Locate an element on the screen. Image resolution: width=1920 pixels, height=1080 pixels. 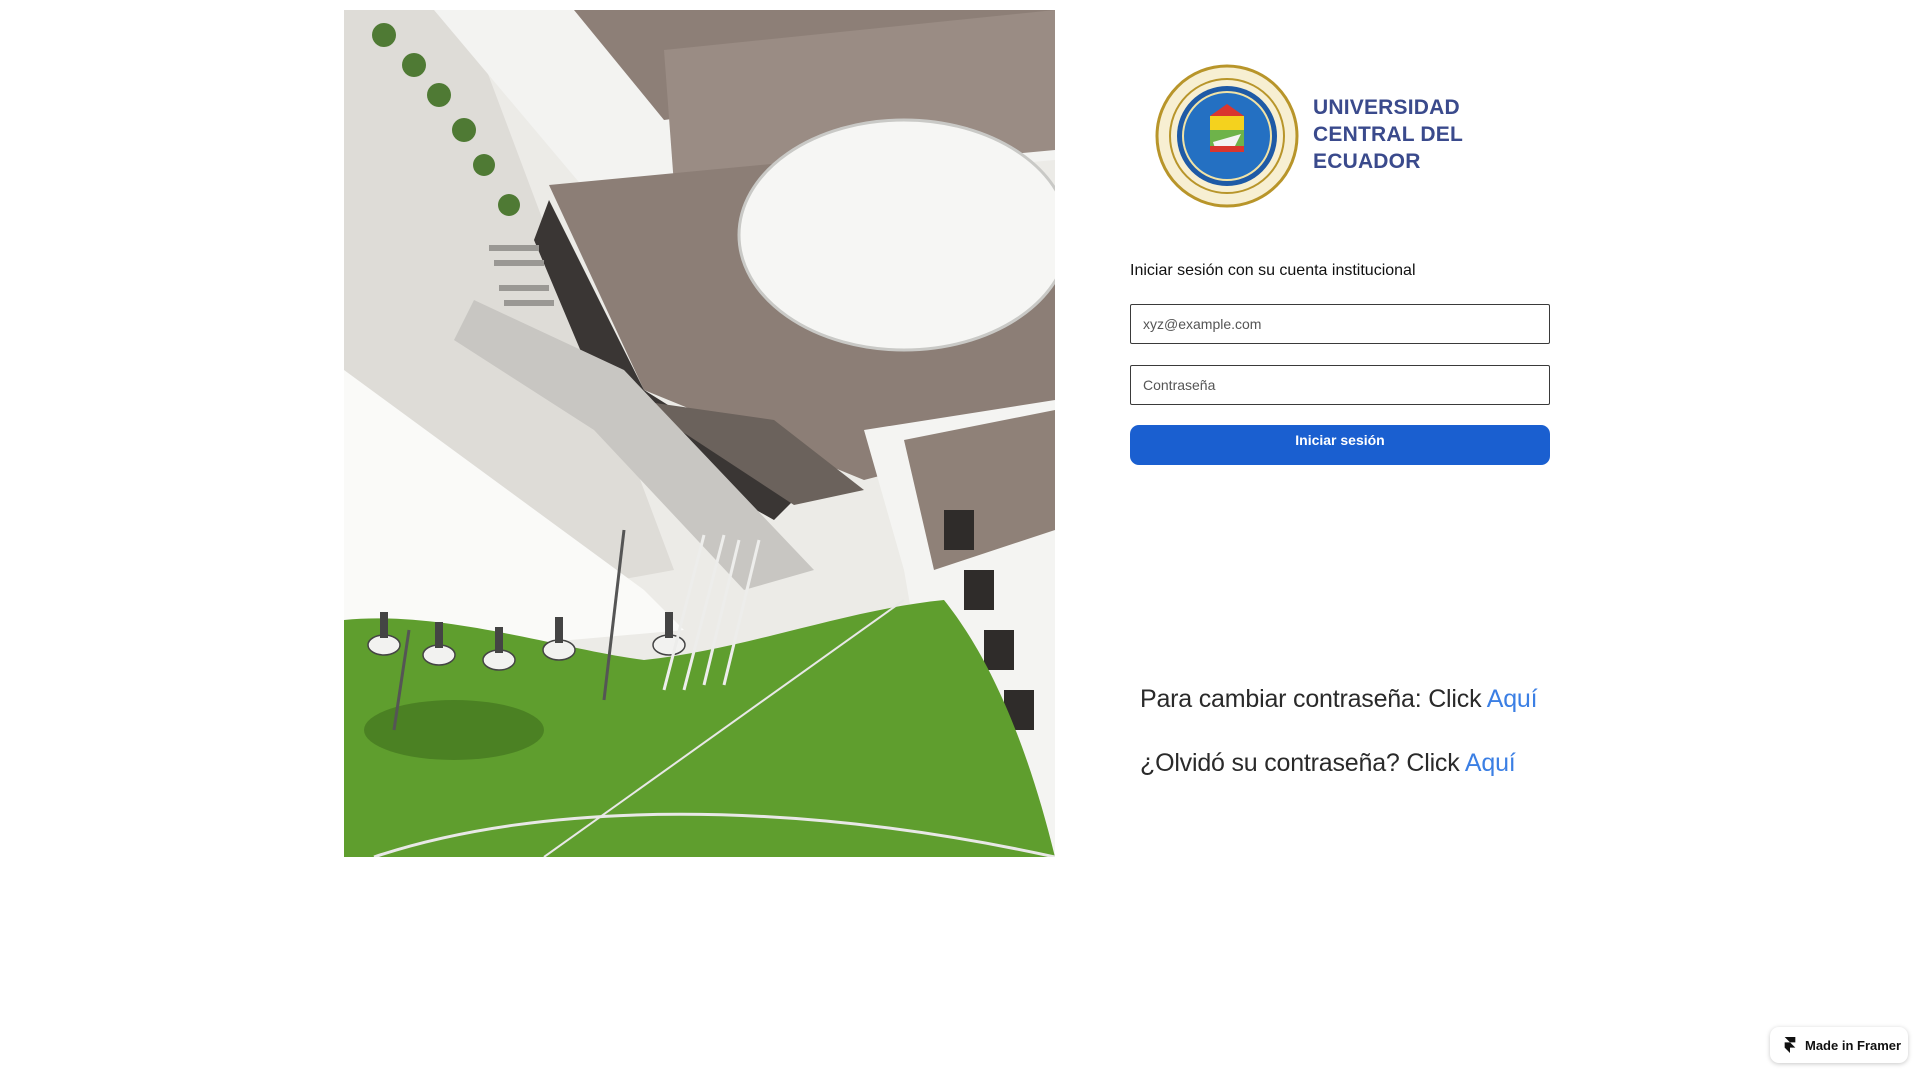
change-password-link: Aquí is located at coordinates (1512, 699).